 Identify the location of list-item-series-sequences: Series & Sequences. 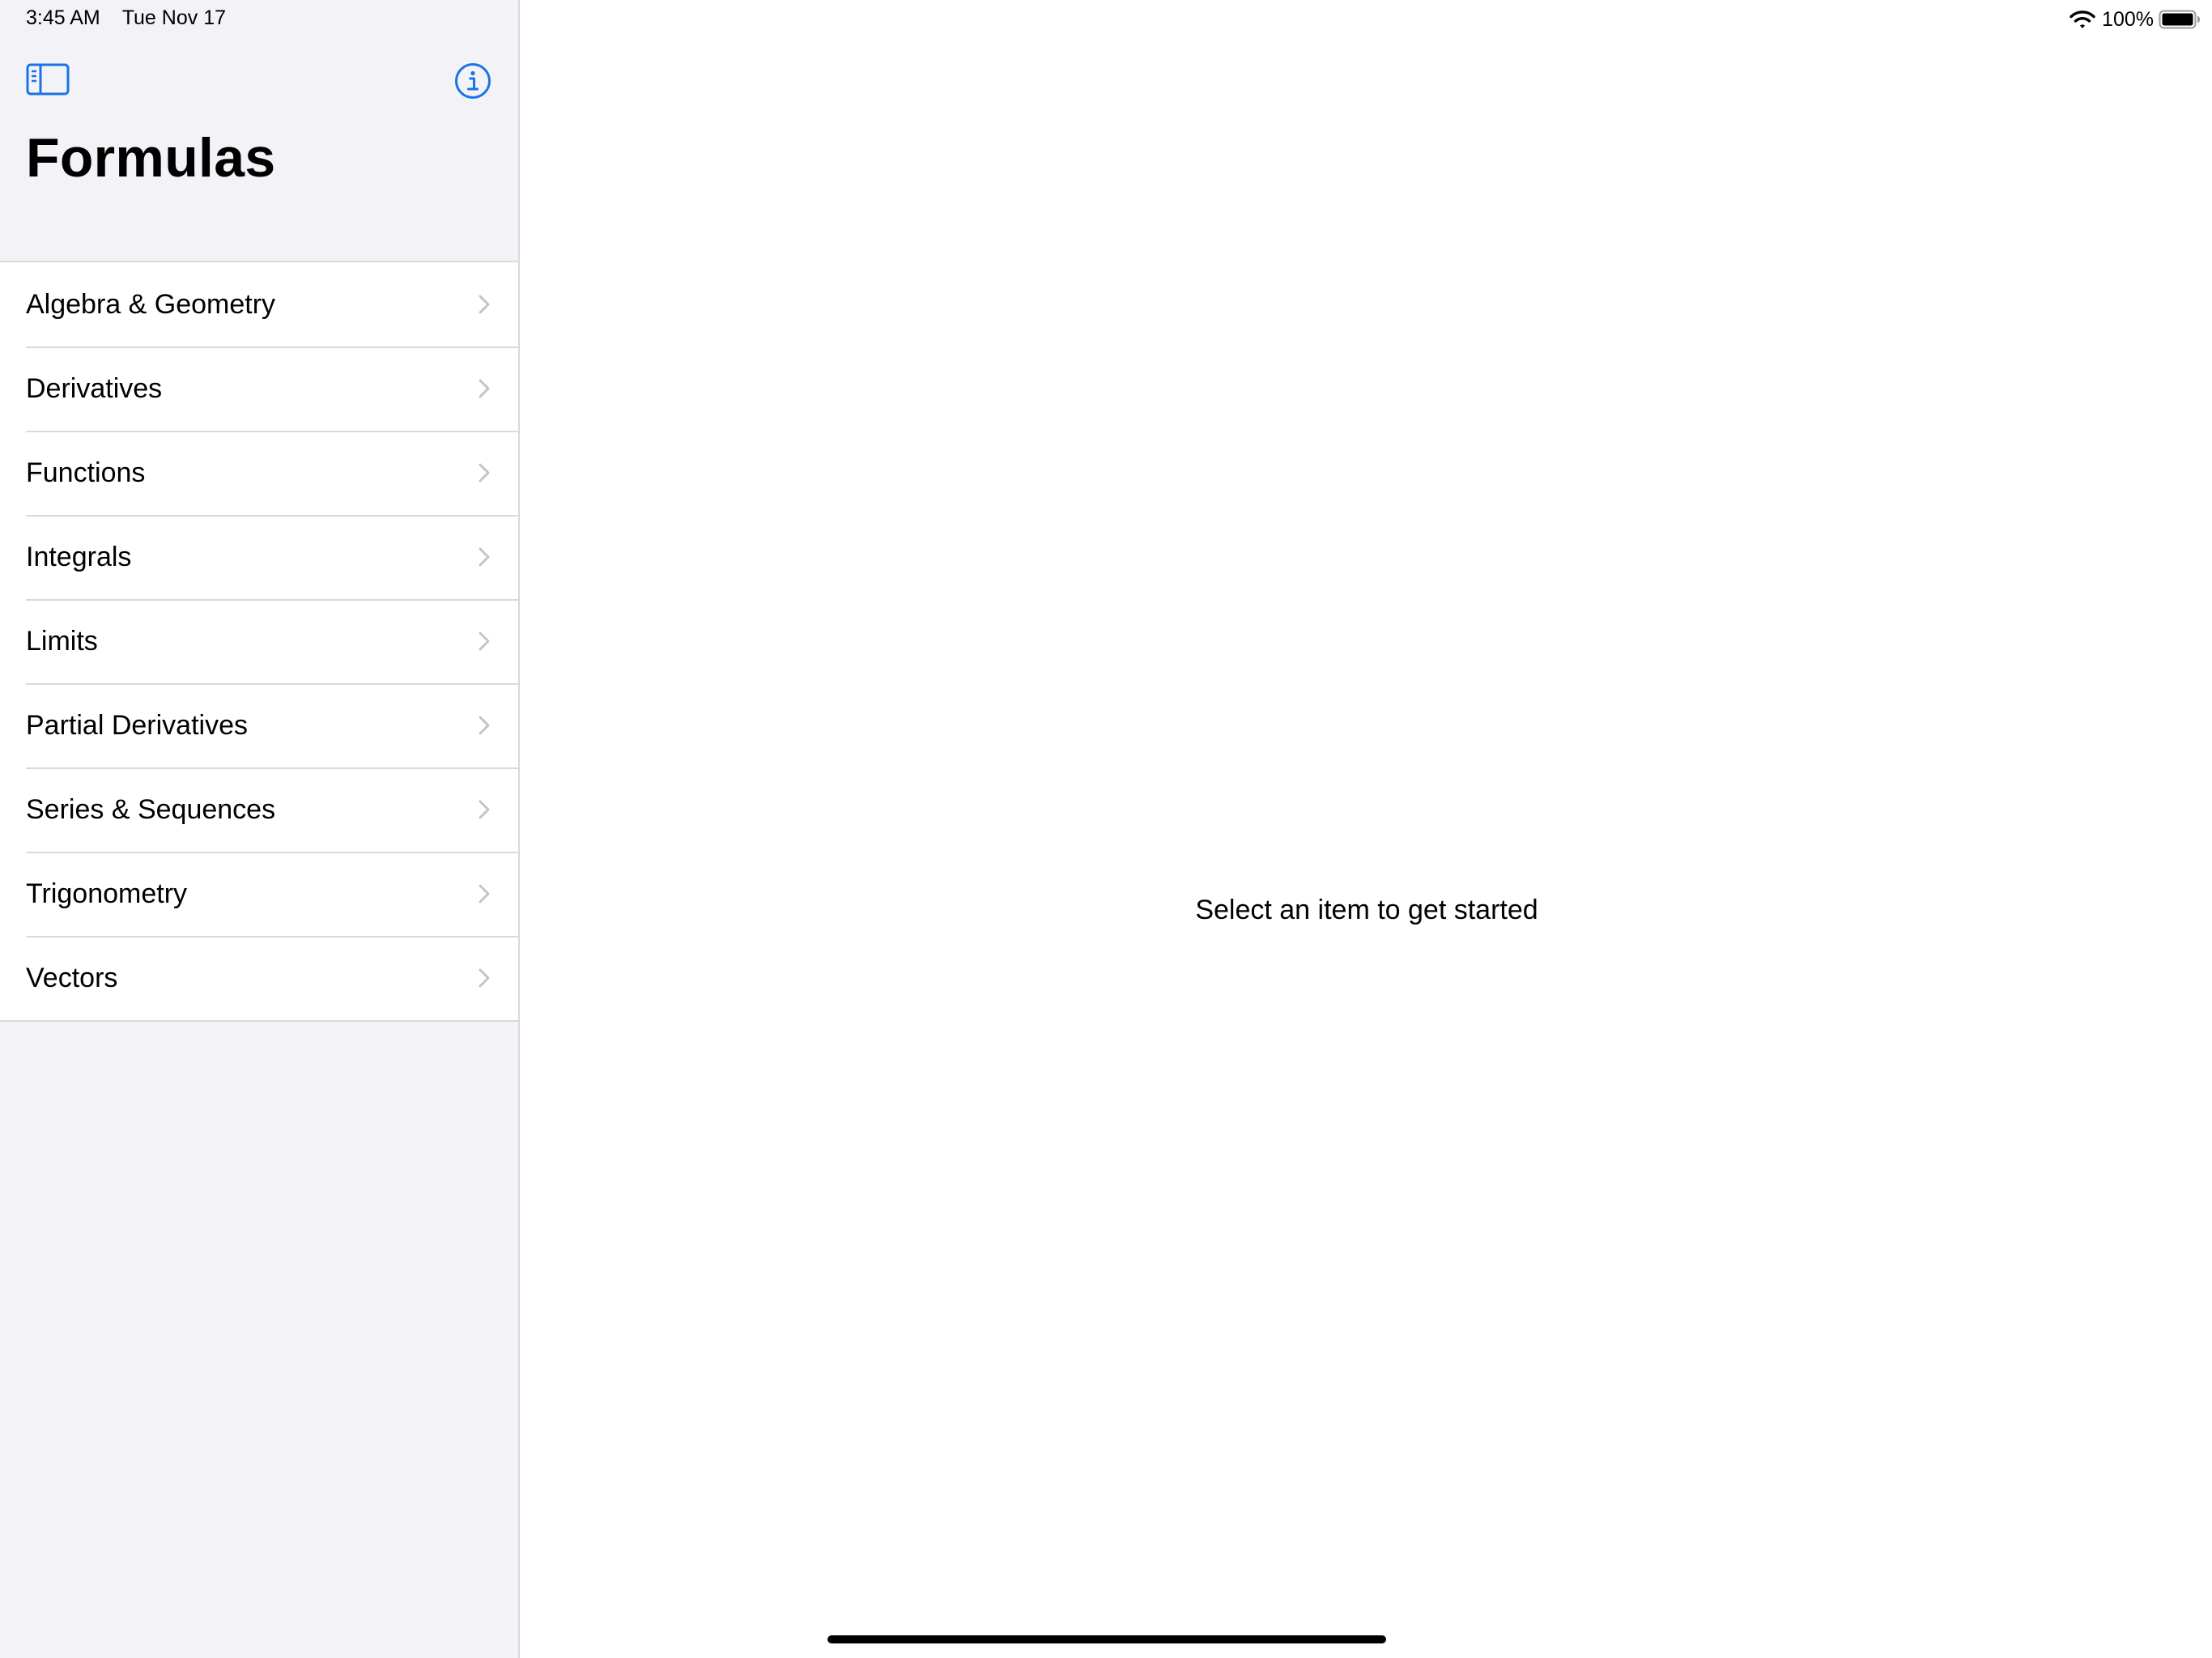
(259, 809).